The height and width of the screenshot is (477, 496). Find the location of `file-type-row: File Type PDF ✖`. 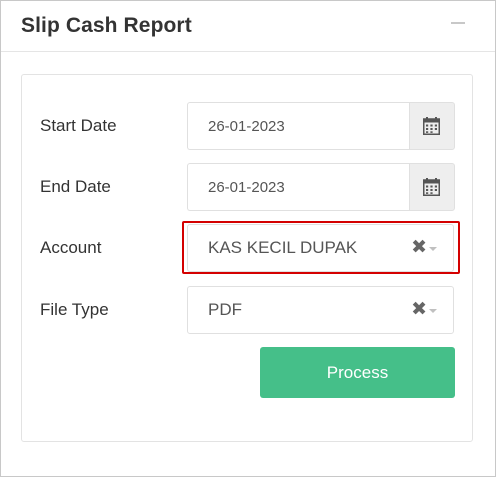

file-type-row: File Type PDF ✖ is located at coordinates (247, 310).